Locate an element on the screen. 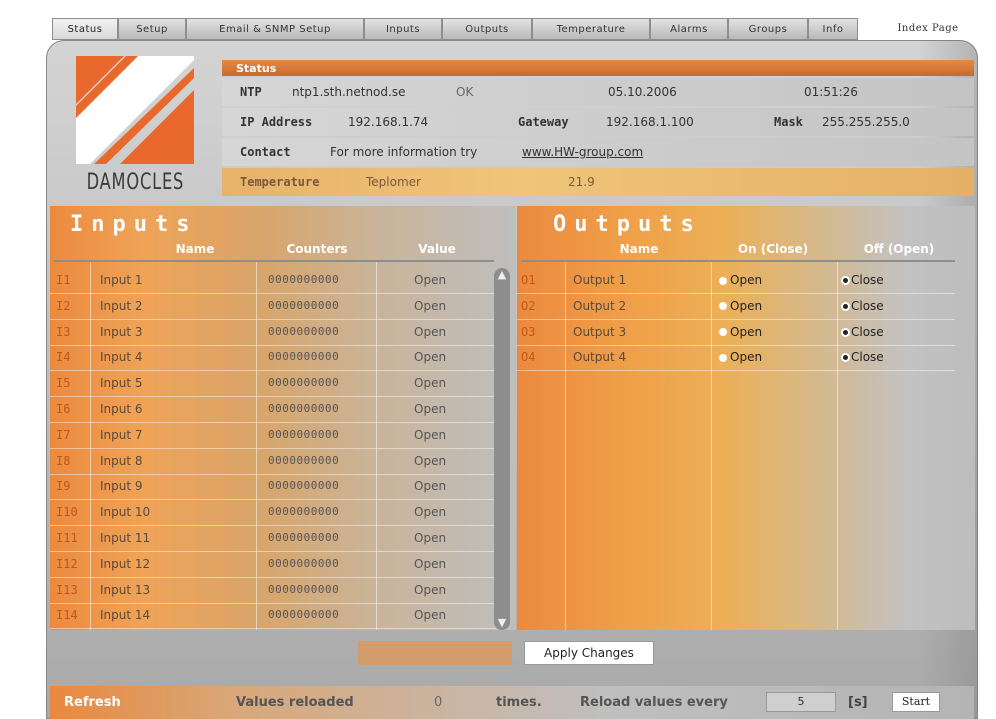  scroll-down-icon: ▼ is located at coordinates (502, 623).